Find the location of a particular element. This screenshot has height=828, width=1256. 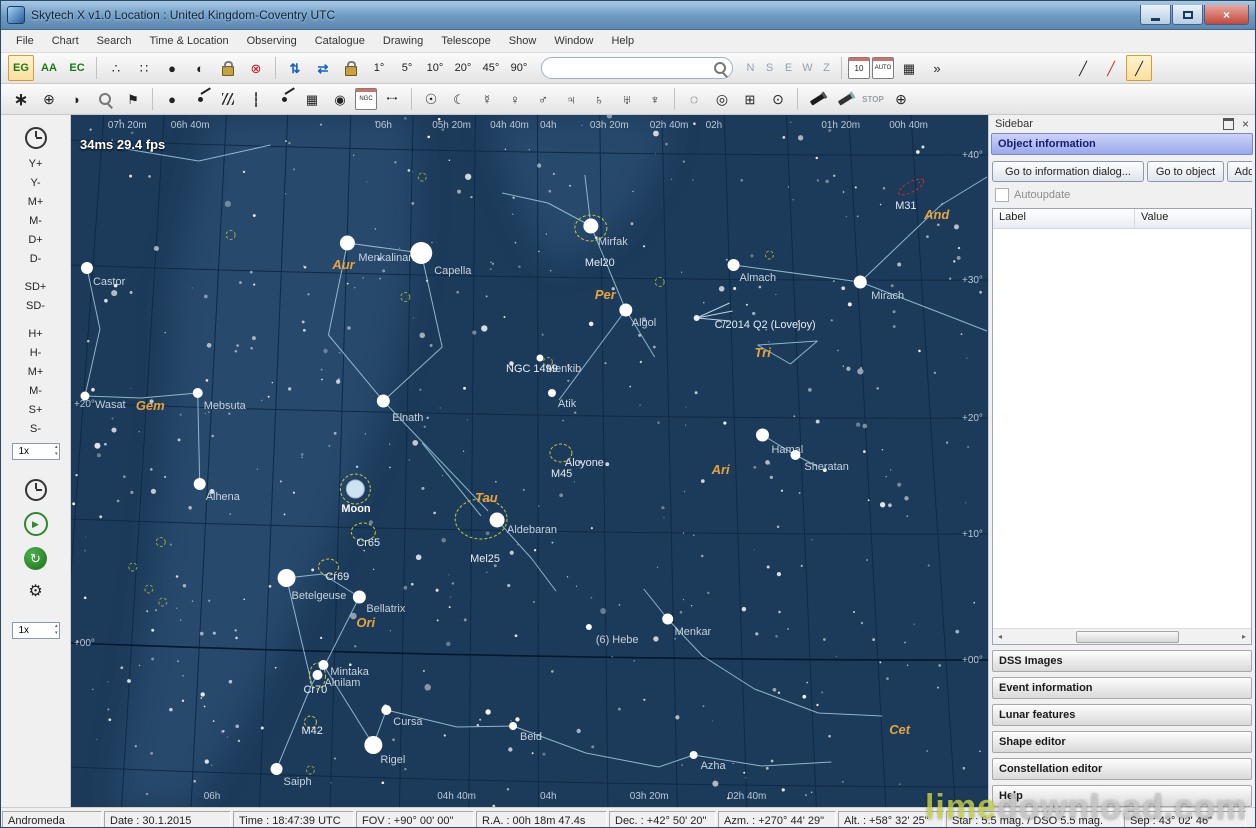

lock-limits-icon is located at coordinates (228, 68).